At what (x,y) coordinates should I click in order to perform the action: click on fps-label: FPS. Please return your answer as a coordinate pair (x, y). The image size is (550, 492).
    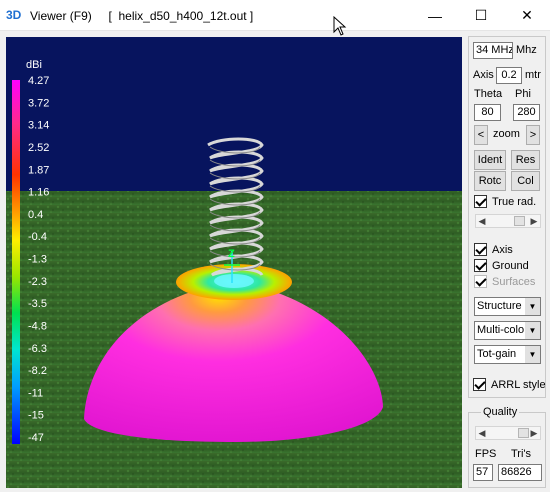
    Looking at the image, I should click on (486, 454).